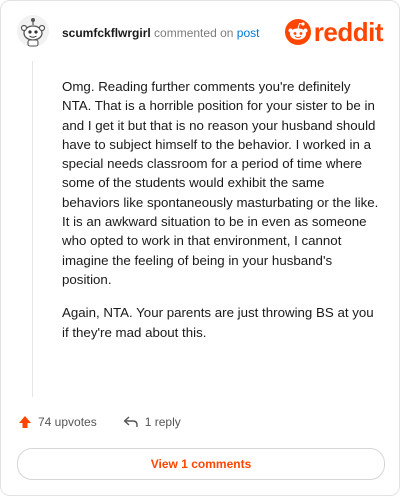 This screenshot has width=400, height=496. What do you see at coordinates (112, 422) in the screenshot?
I see `comment-actions: 74 upvotes 1 reply` at bounding box center [112, 422].